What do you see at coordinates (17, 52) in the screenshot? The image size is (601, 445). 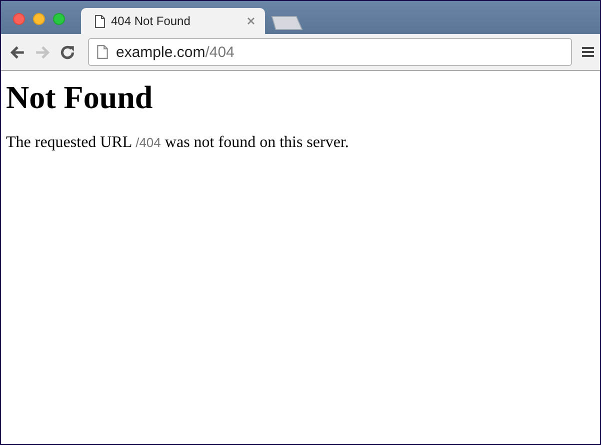 I see `back-arrow-icon` at bounding box center [17, 52].